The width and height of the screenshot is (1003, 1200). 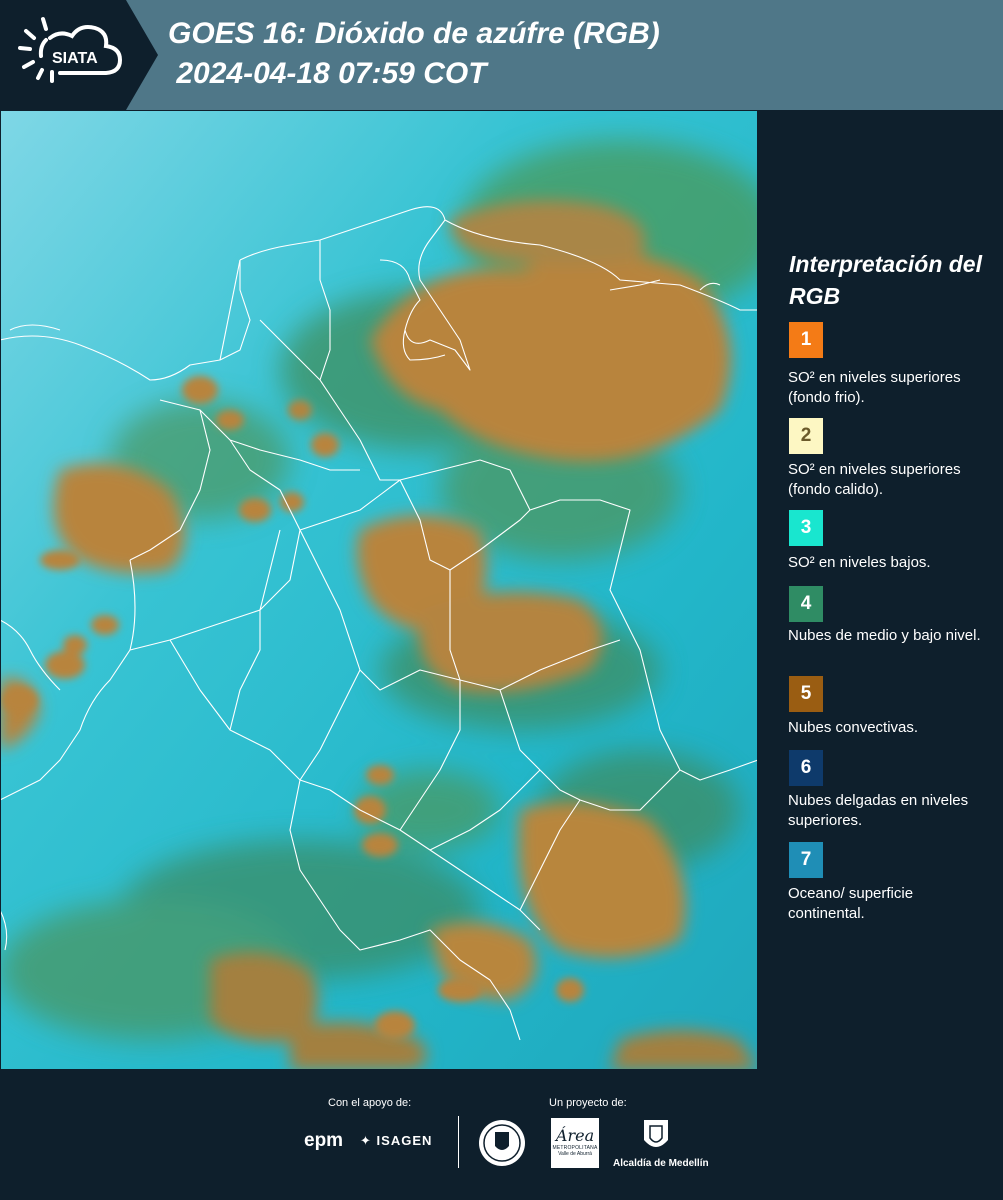 I want to click on footer-divider, so click(x=458, y=1142).